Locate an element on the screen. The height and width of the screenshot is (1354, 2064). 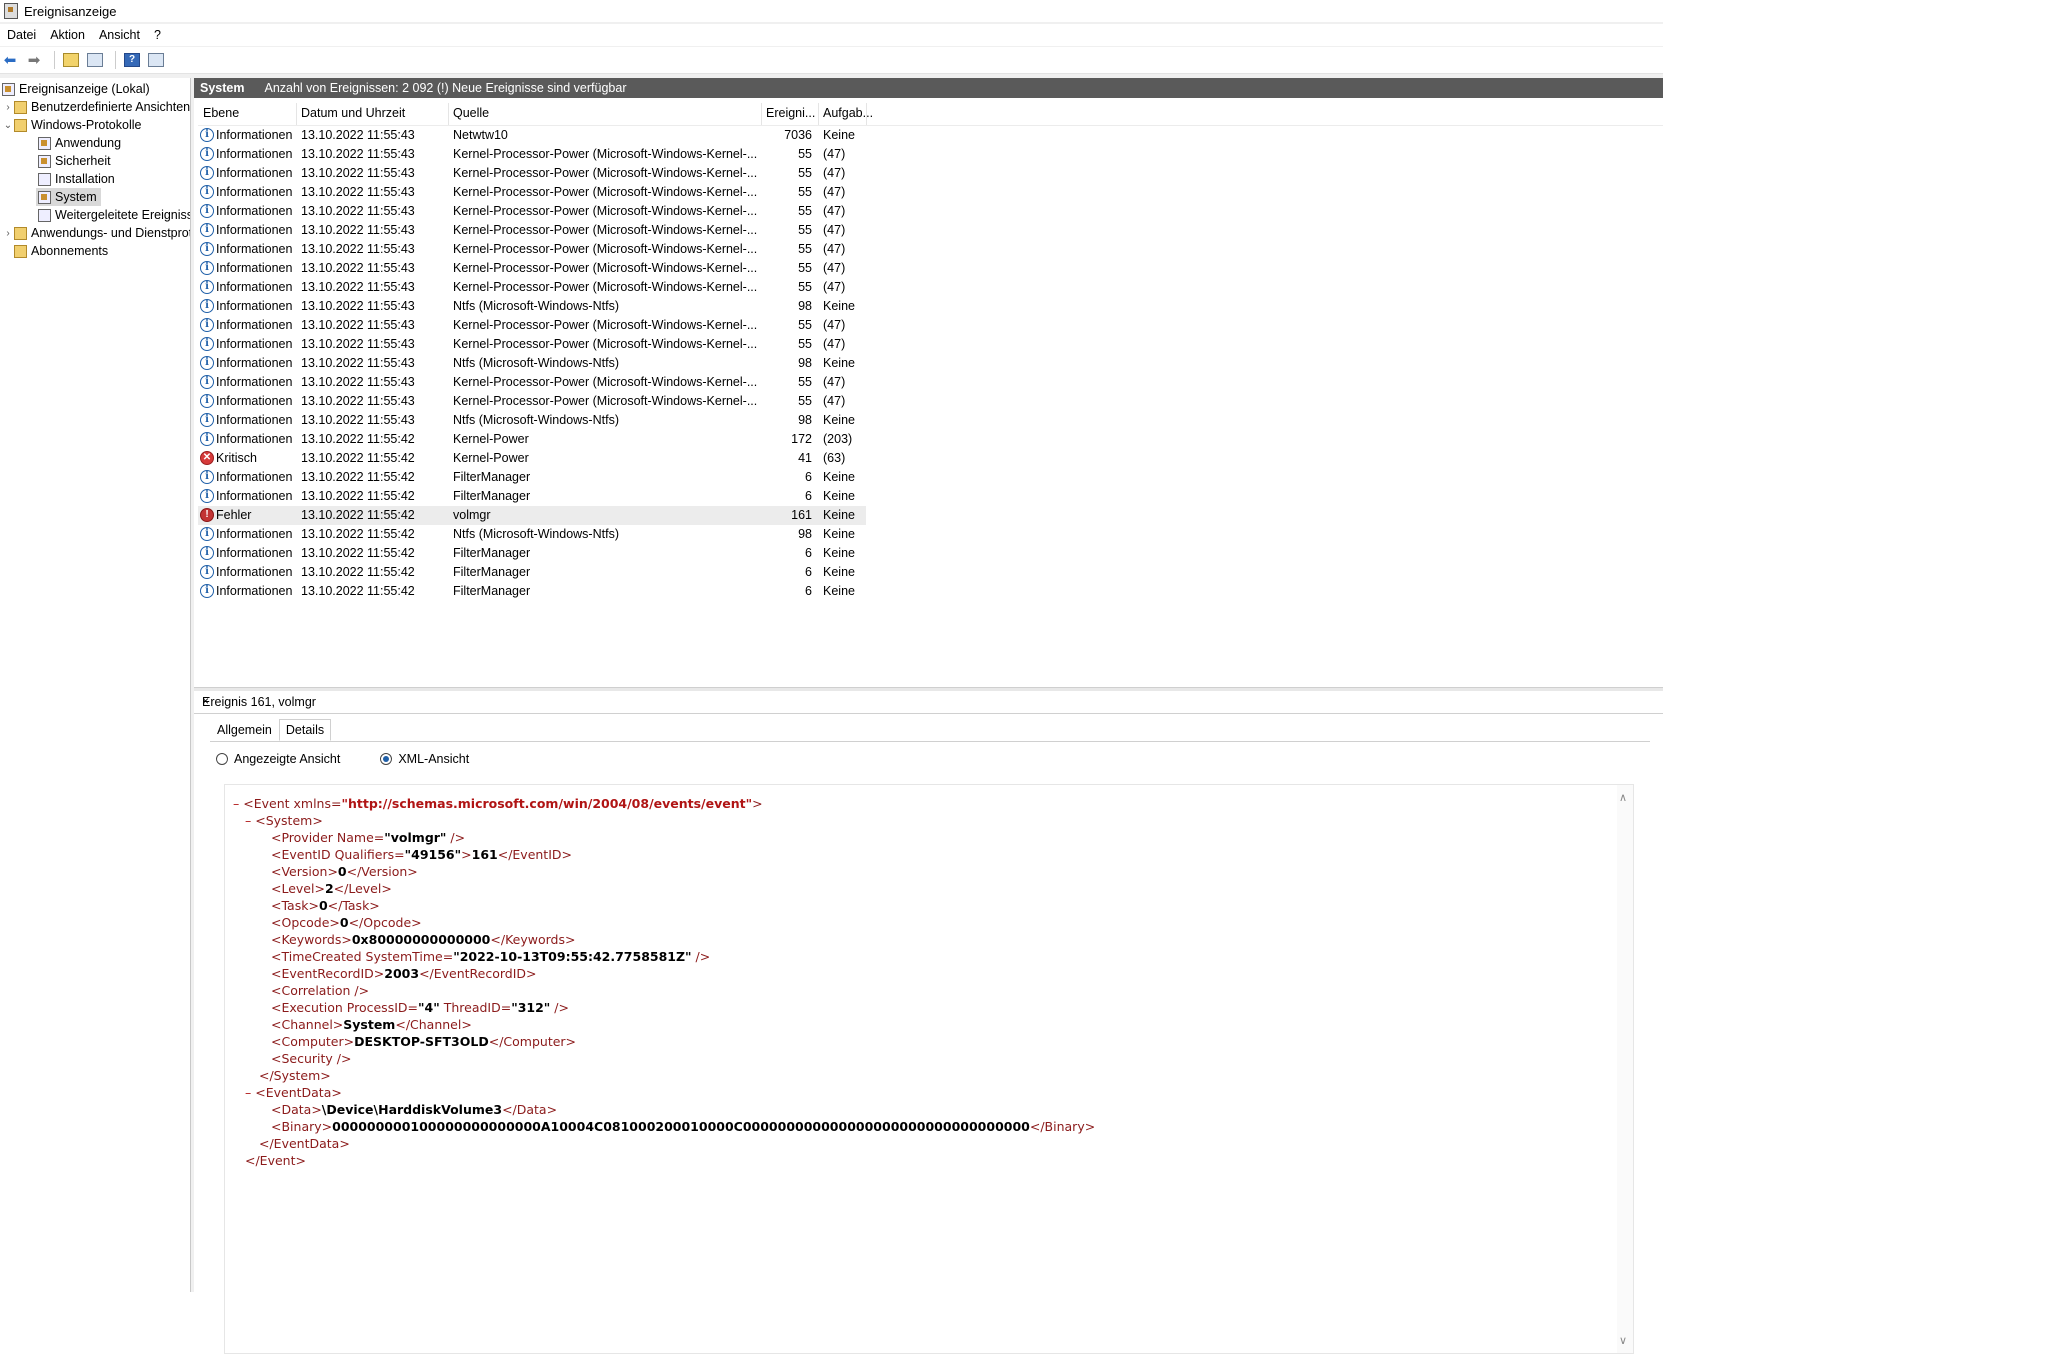
tree-custom-views: › Benutzerdefinierte Ansichten is located at coordinates (96, 107).